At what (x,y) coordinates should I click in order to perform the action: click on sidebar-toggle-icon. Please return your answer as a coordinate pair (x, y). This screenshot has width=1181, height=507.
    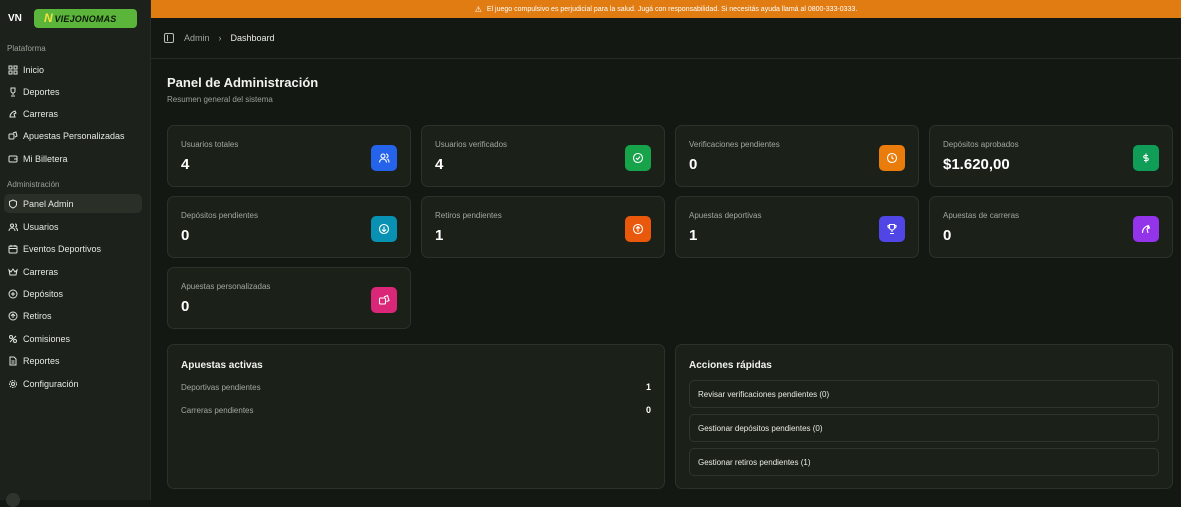
    Looking at the image, I should click on (169, 38).